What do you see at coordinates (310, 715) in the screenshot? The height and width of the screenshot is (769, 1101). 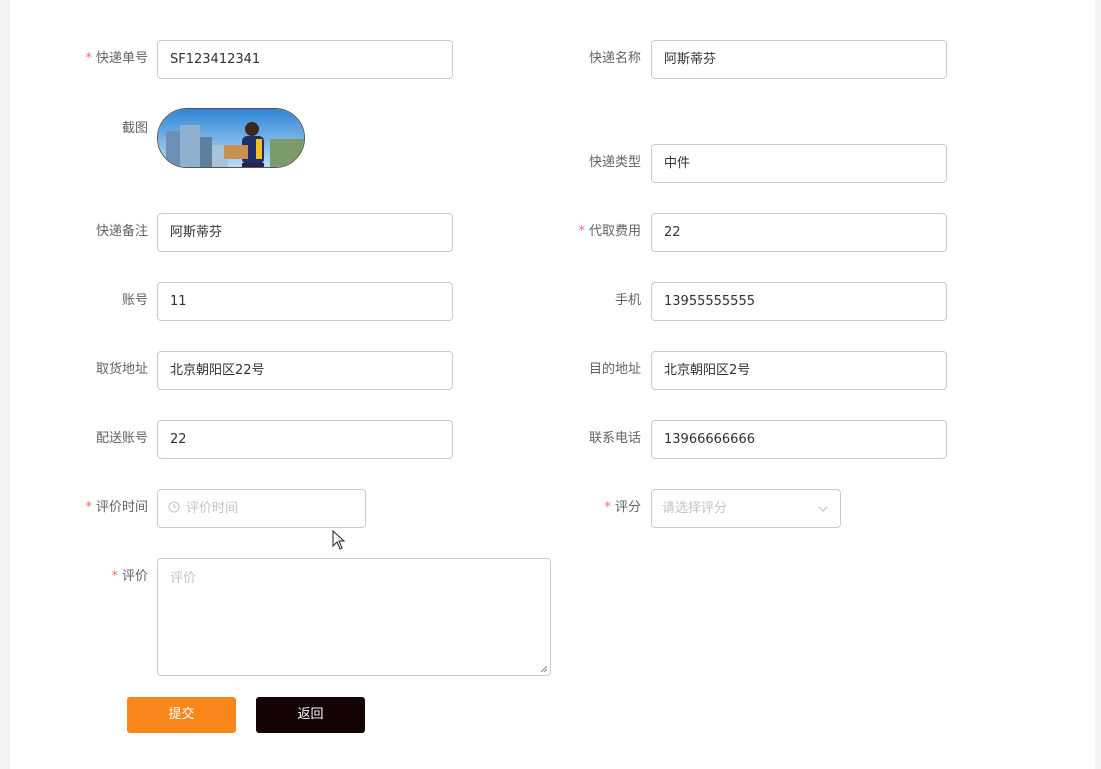 I see `back-button: 返回` at bounding box center [310, 715].